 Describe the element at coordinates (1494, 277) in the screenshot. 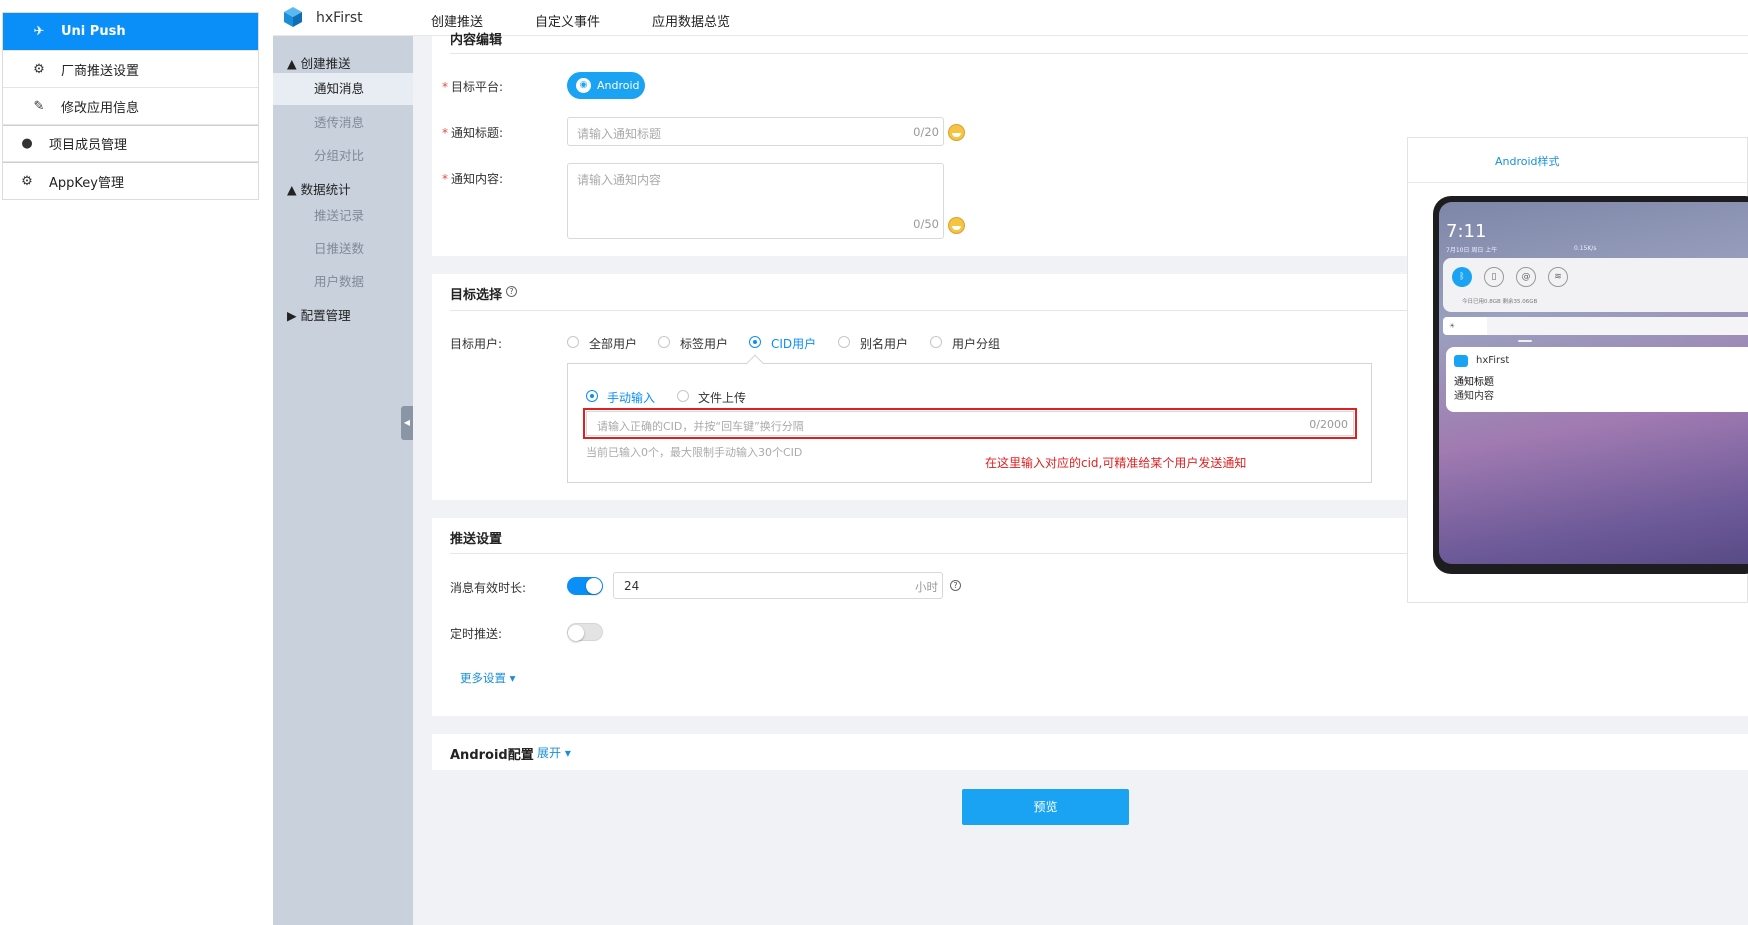

I see `flashlight-icon: ▯` at that location.